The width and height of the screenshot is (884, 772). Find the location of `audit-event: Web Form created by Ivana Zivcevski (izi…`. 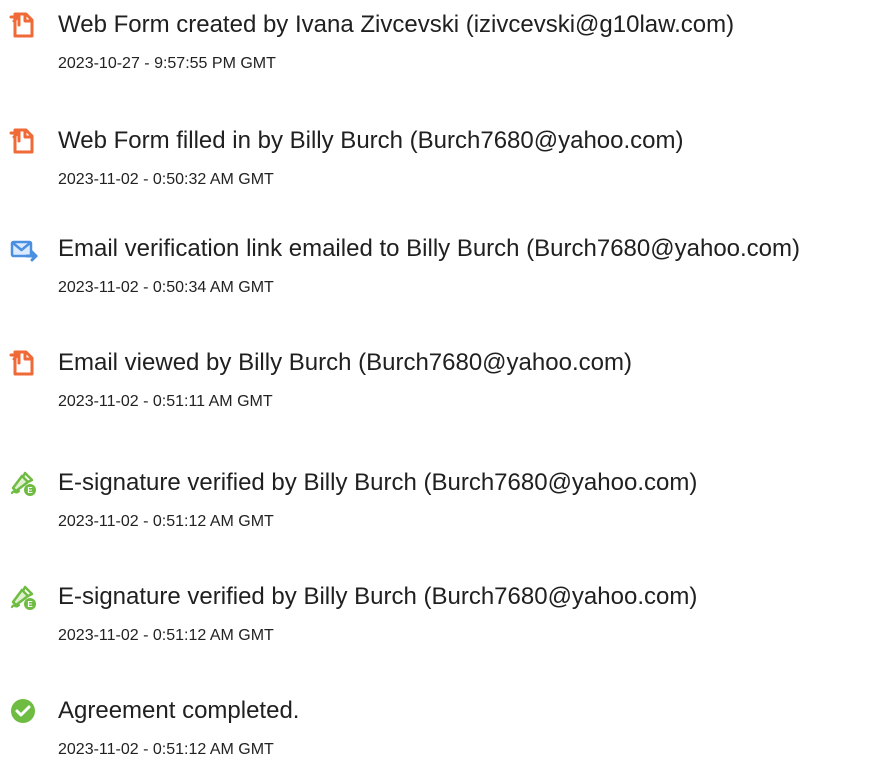

audit-event: Web Form created by Ivana Zivcevski (izi… is located at coordinates (442, 46).